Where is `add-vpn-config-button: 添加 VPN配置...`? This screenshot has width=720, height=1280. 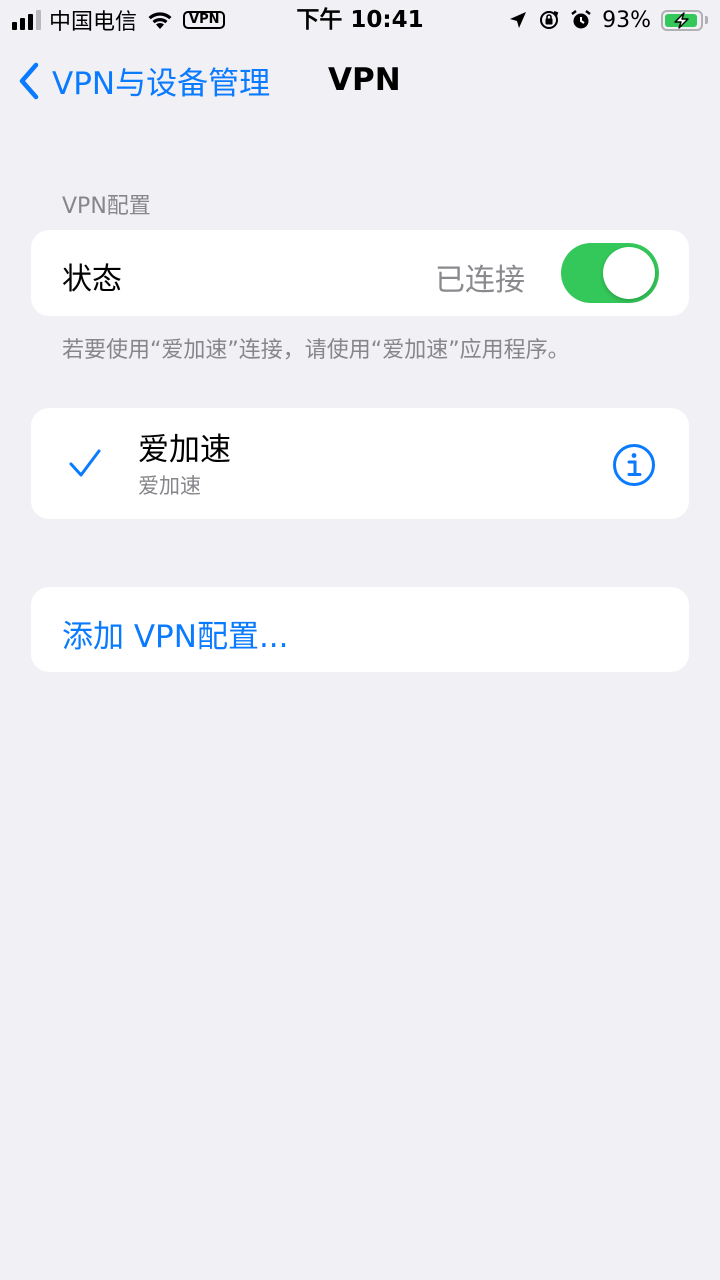 add-vpn-config-button: 添加 VPN配置... is located at coordinates (360, 629).